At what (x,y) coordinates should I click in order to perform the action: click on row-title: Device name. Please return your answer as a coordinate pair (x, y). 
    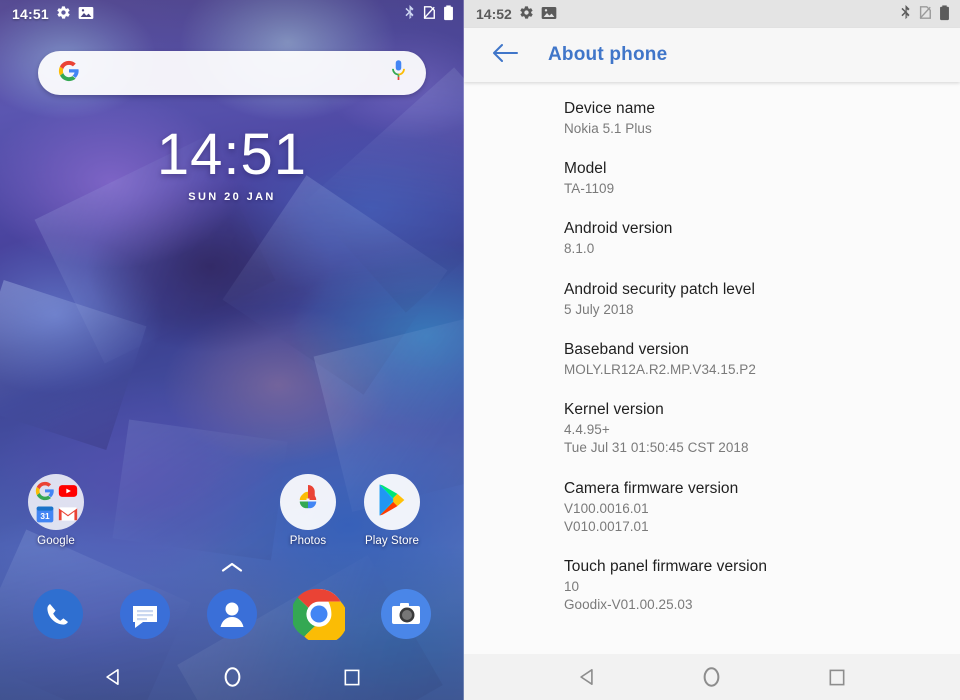
    Looking at the image, I should click on (610, 108).